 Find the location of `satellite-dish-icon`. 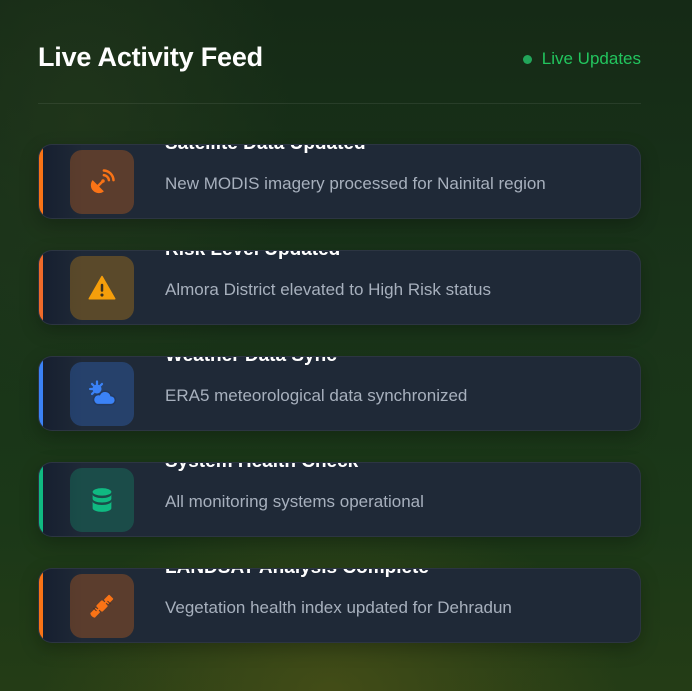

satellite-dish-icon is located at coordinates (102, 181).